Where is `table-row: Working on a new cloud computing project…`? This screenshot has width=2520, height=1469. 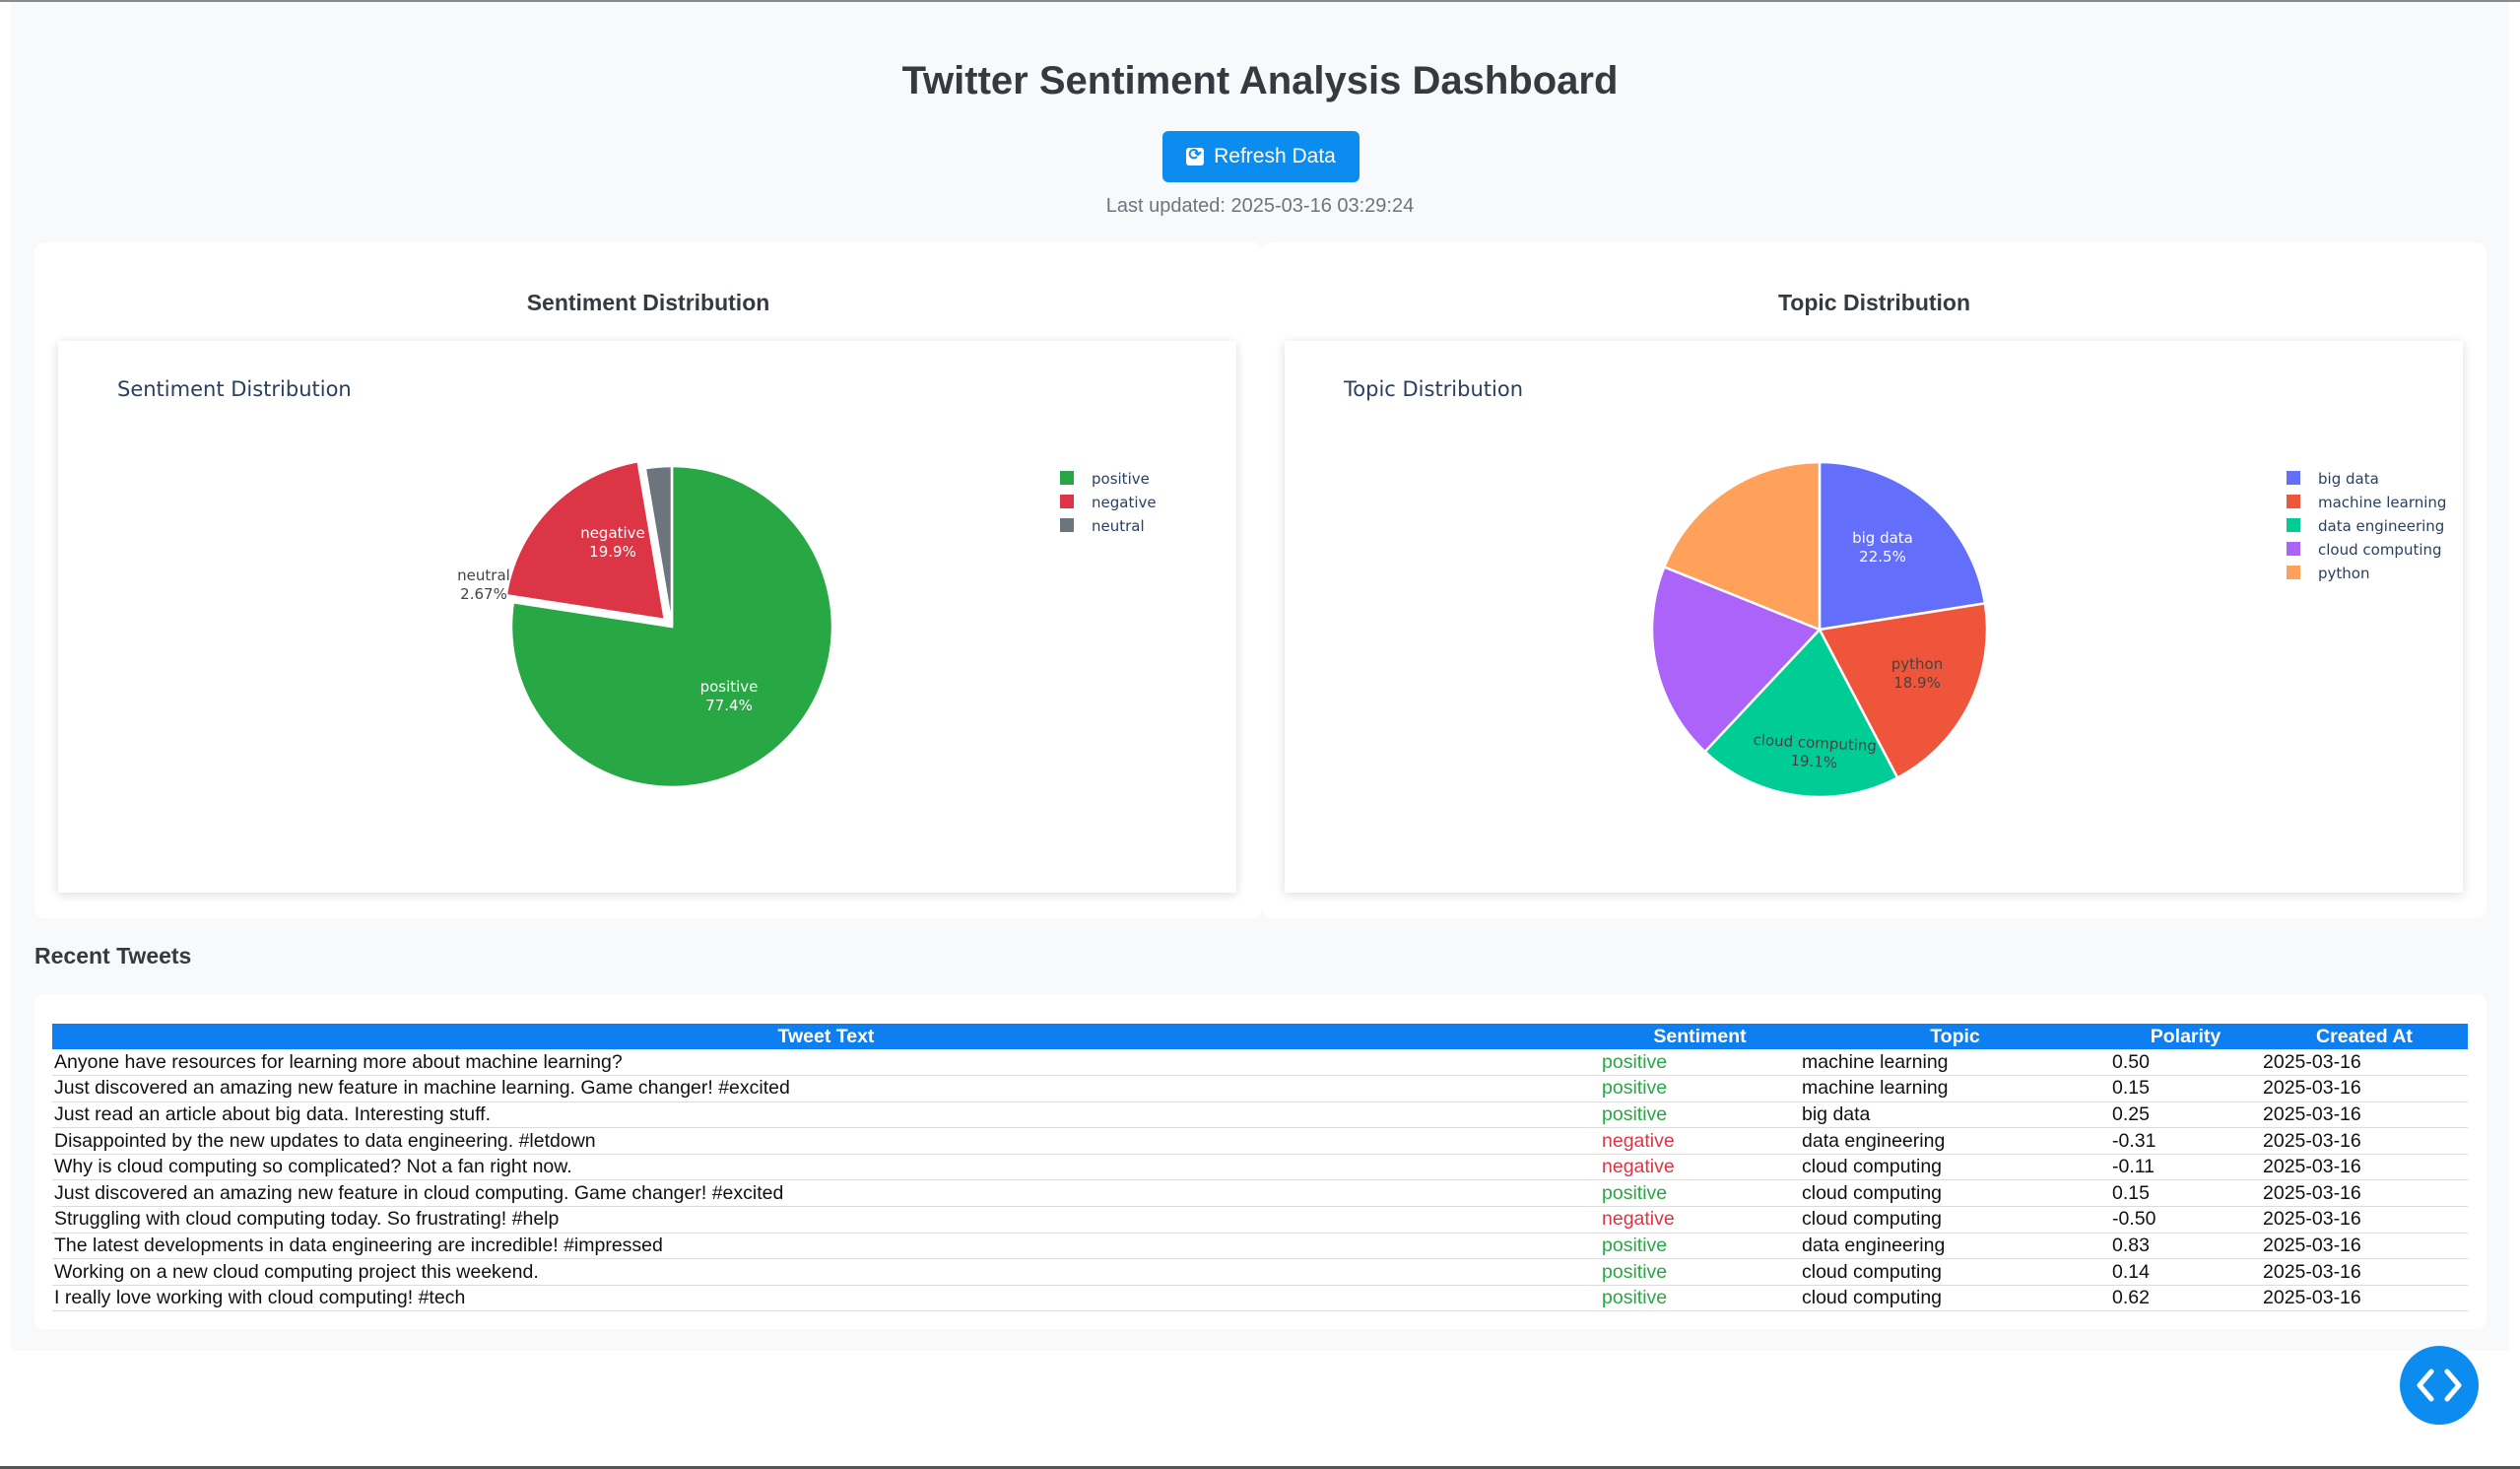 table-row: Working on a new cloud computing project… is located at coordinates (1260, 1272).